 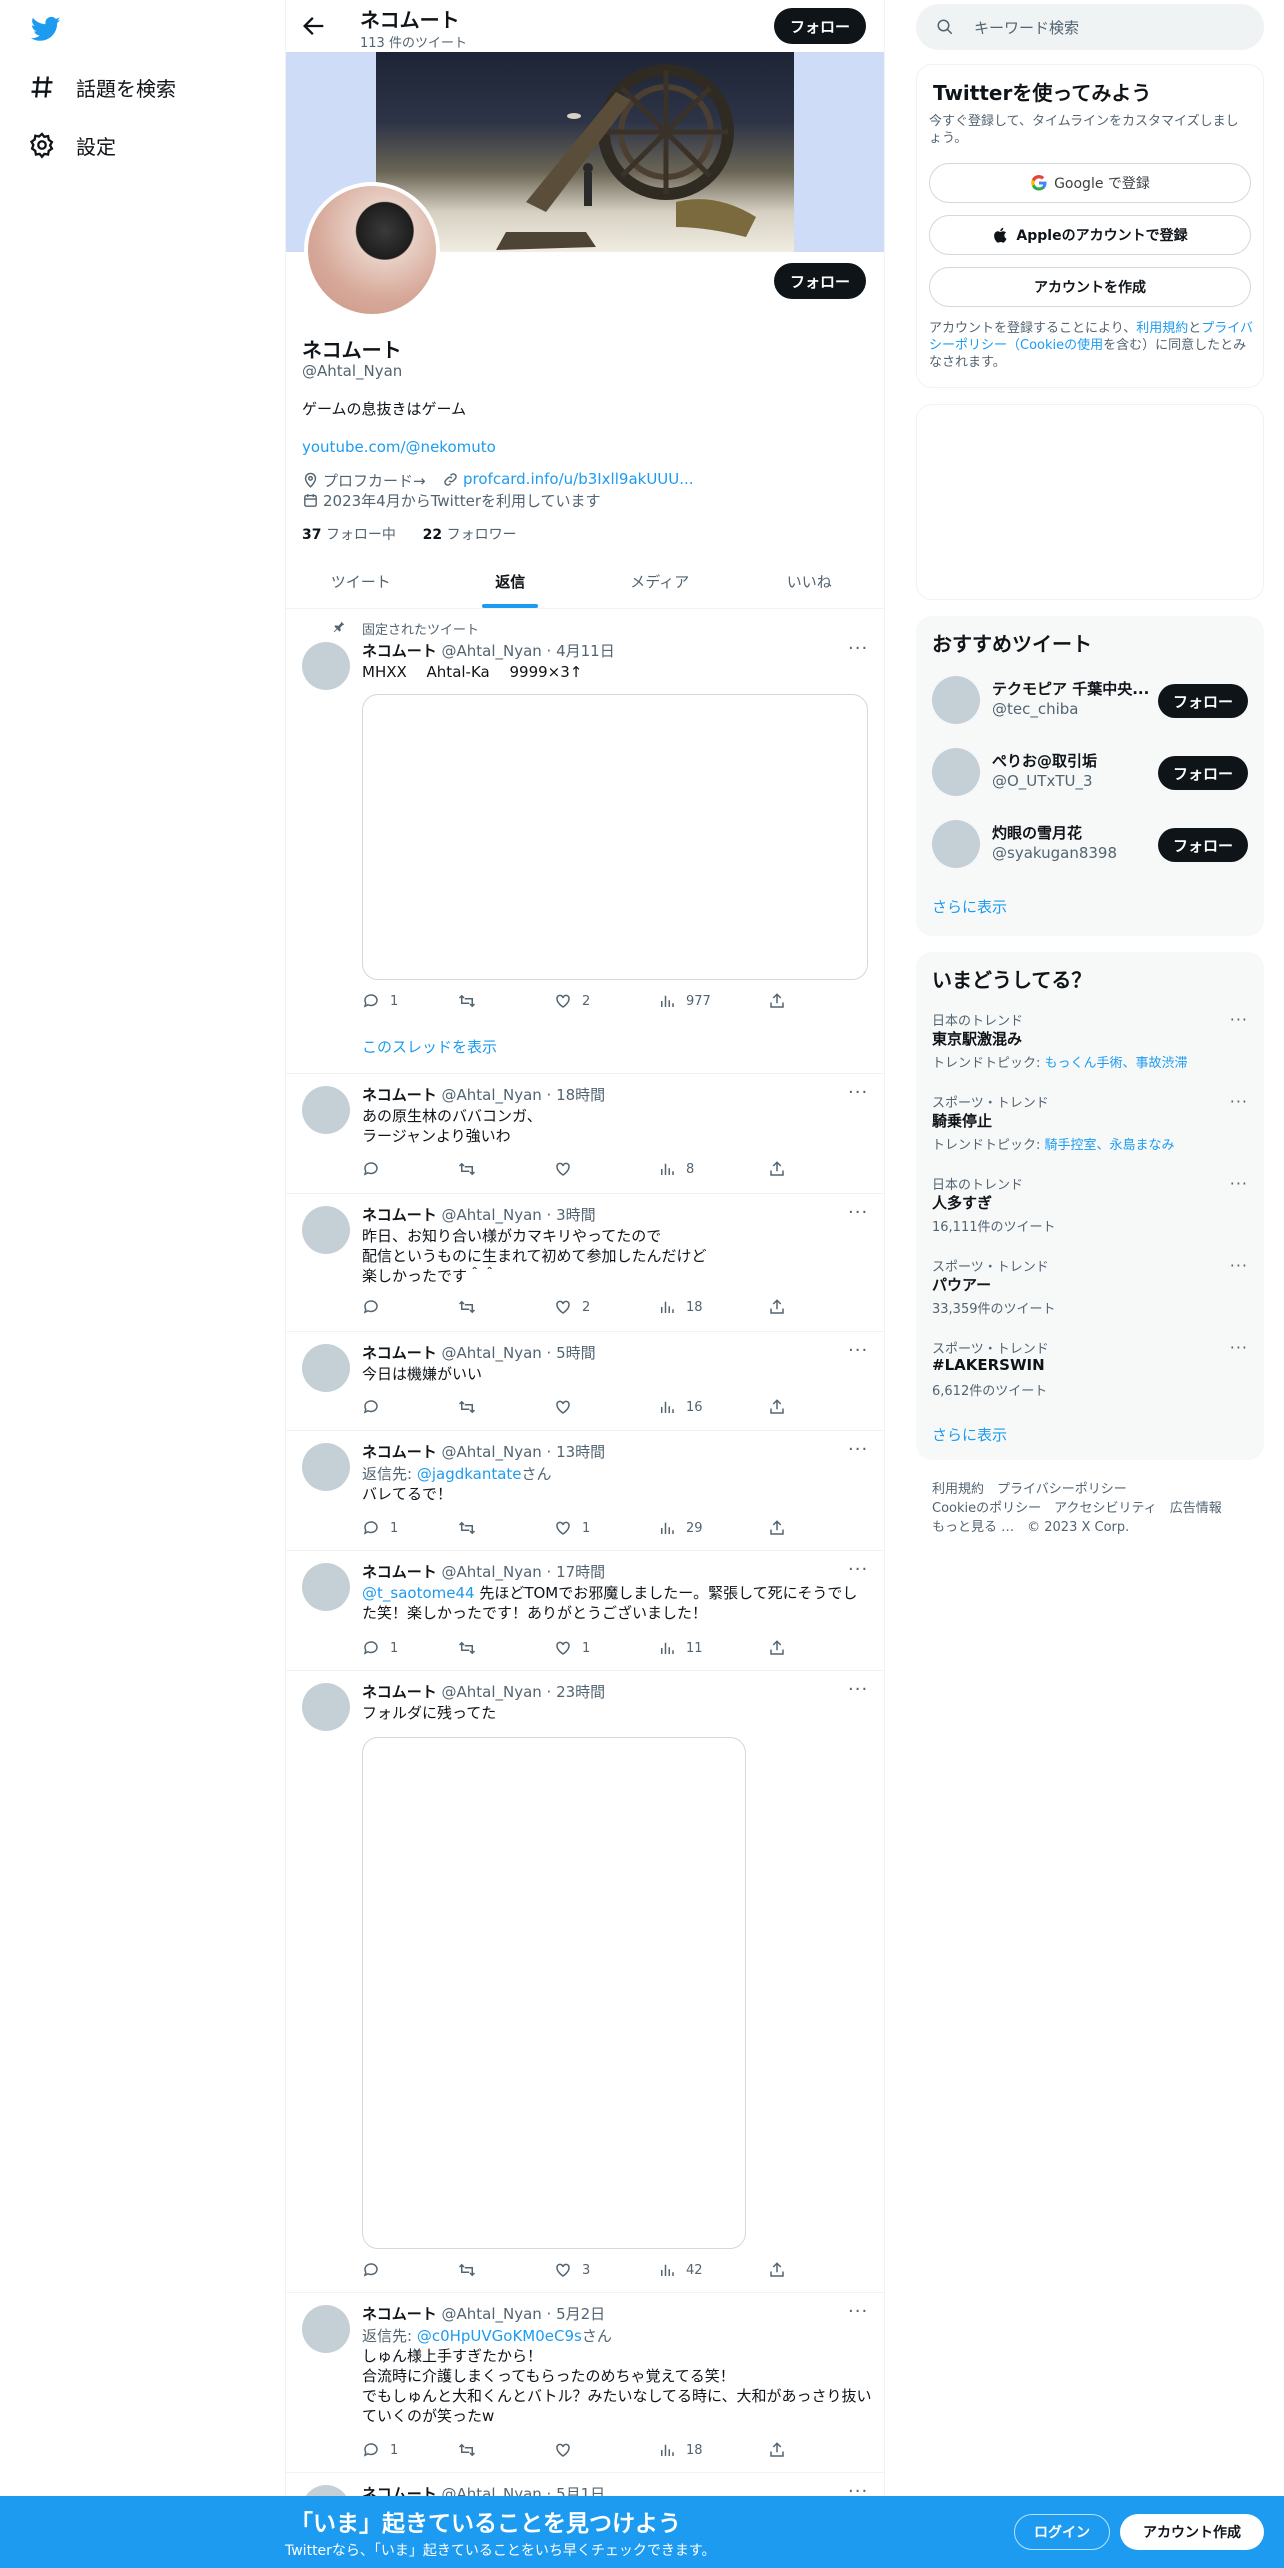 What do you see at coordinates (1077, 1527) in the screenshot?
I see `footer-line-3: もっと見る … © 2023 X Corp.` at bounding box center [1077, 1527].